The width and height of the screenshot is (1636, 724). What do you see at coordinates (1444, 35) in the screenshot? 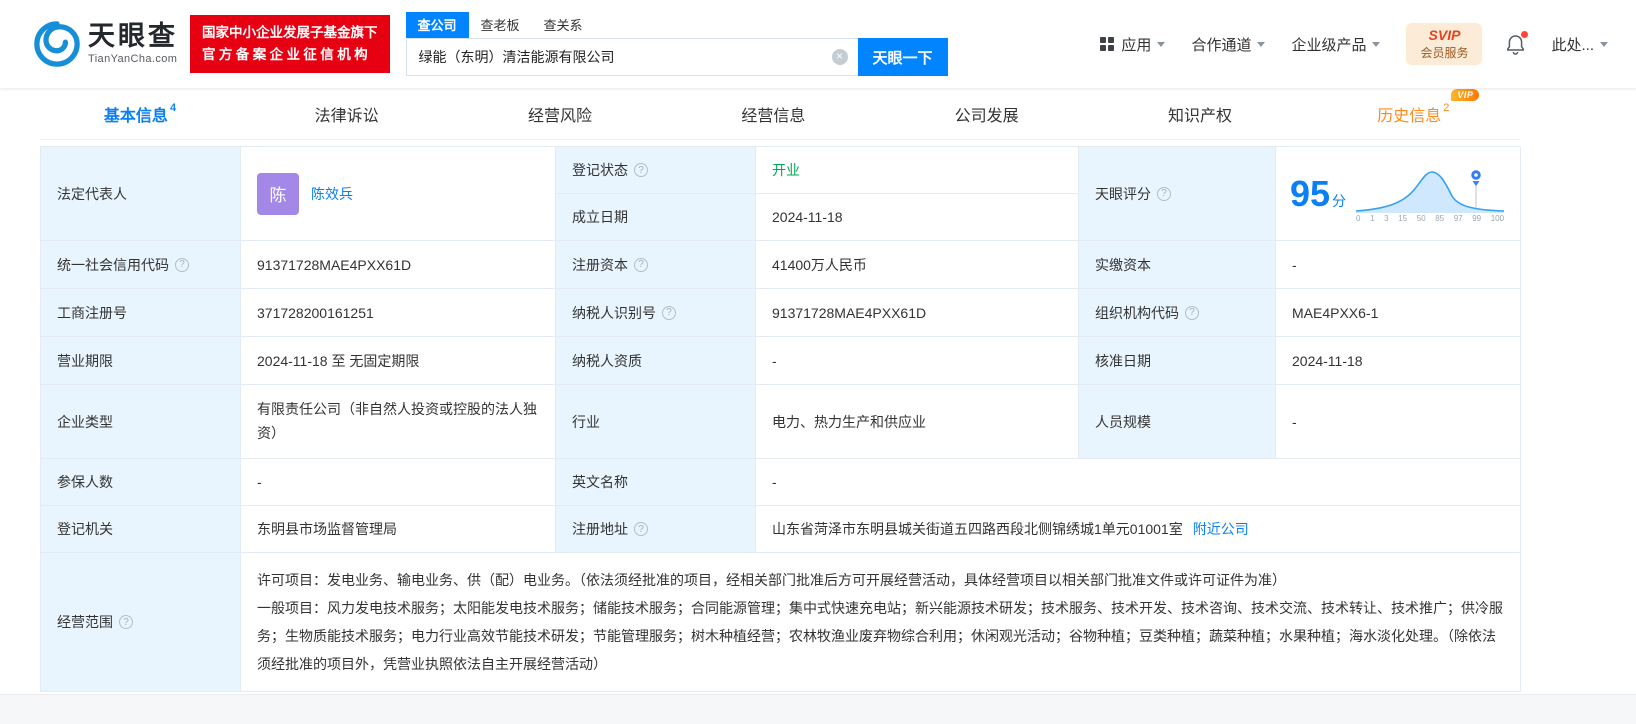
I see `svip-title: SVIP` at bounding box center [1444, 35].